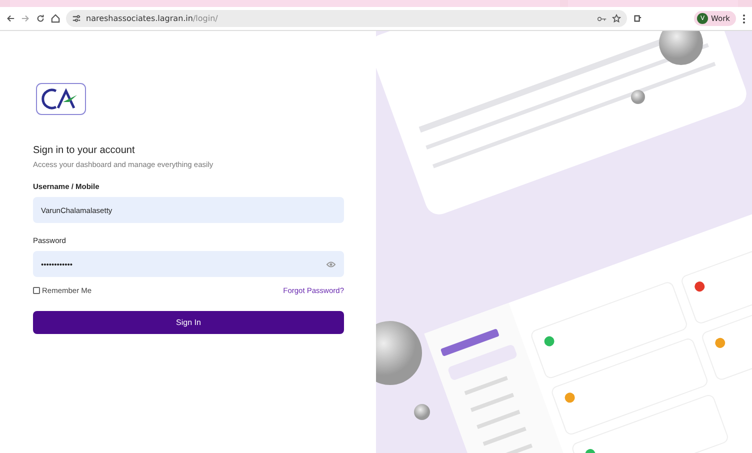  What do you see at coordinates (55, 18) in the screenshot?
I see `home-icon` at bounding box center [55, 18].